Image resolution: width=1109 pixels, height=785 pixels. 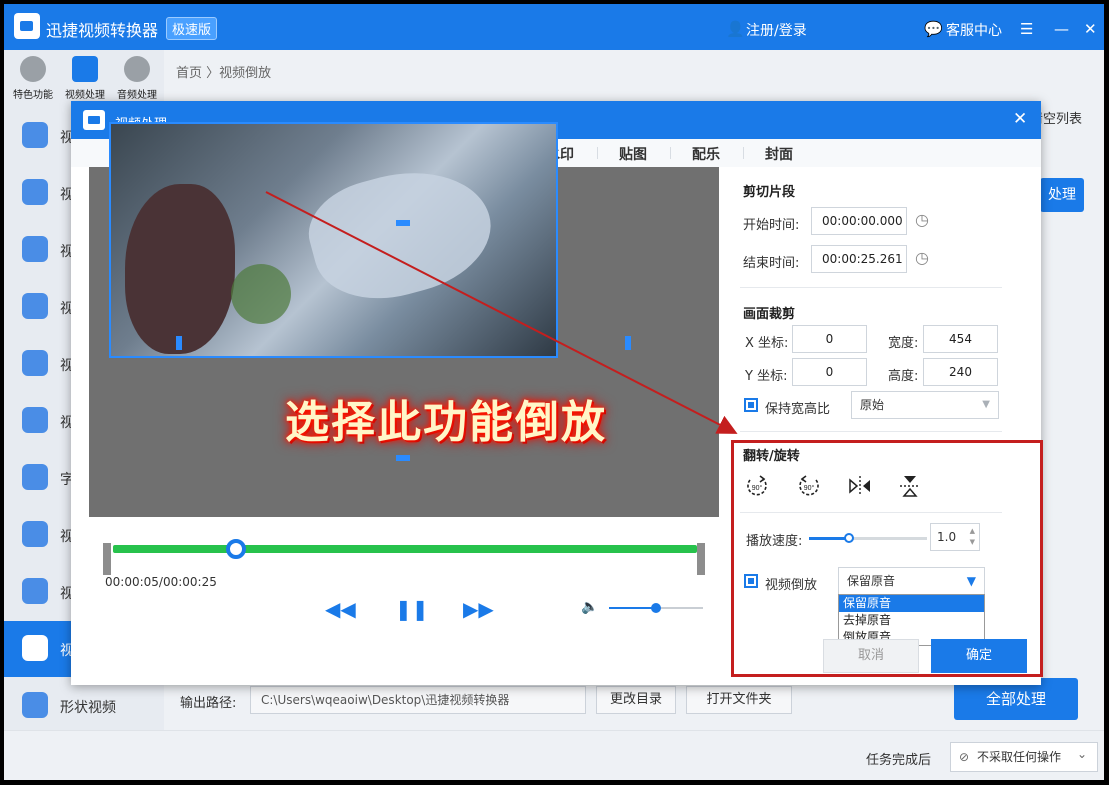 I want to click on service-center-link: 客服中心, so click(x=974, y=30).